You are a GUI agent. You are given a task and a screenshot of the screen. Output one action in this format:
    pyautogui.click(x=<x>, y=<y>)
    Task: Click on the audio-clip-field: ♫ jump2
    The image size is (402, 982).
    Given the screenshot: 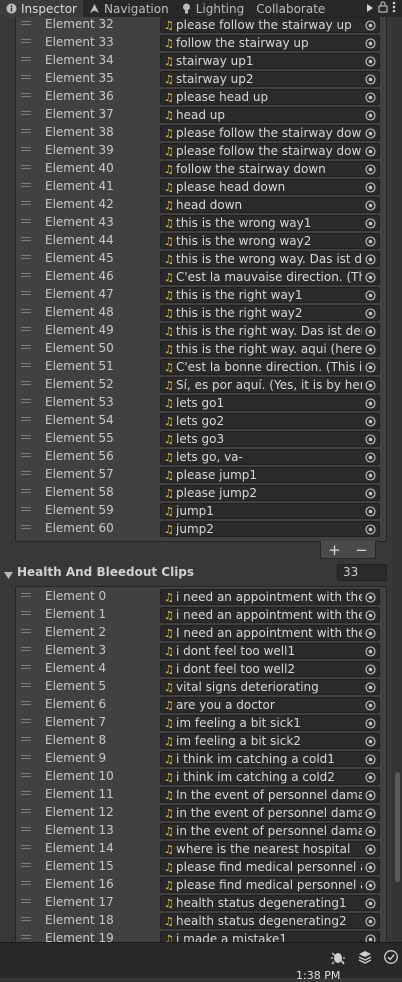 What is the action you would take?
    pyautogui.click(x=270, y=529)
    